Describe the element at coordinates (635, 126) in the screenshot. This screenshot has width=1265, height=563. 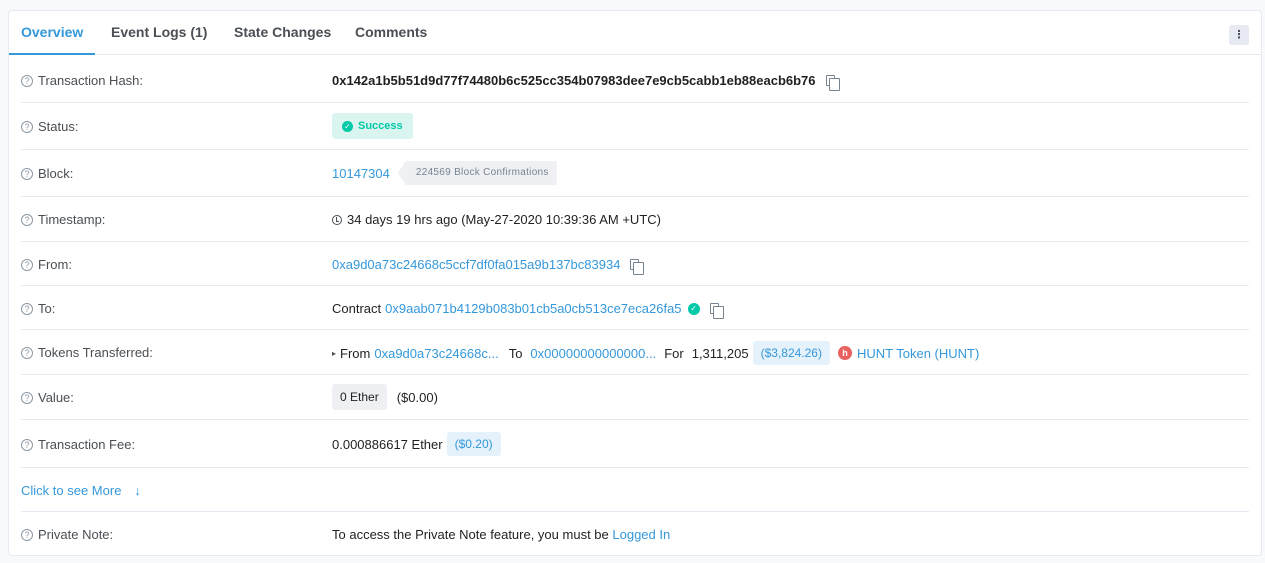
I see `row-status: ? Status: ✓ Success` at that location.